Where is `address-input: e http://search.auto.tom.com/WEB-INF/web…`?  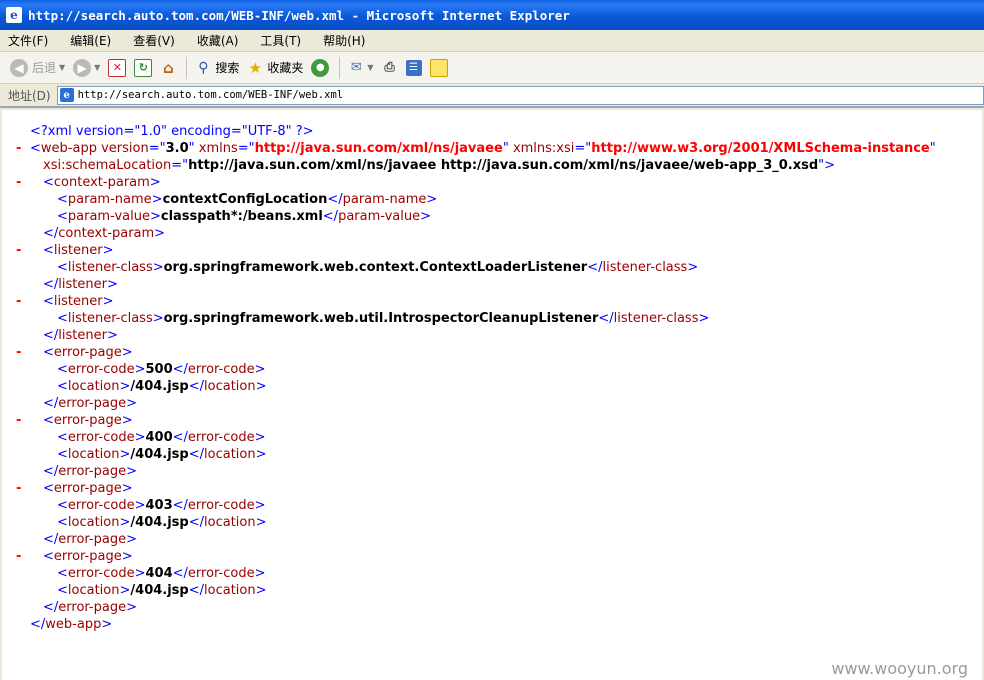
address-input: e http://search.auto.tom.com/WEB-INF/web… is located at coordinates (520, 95).